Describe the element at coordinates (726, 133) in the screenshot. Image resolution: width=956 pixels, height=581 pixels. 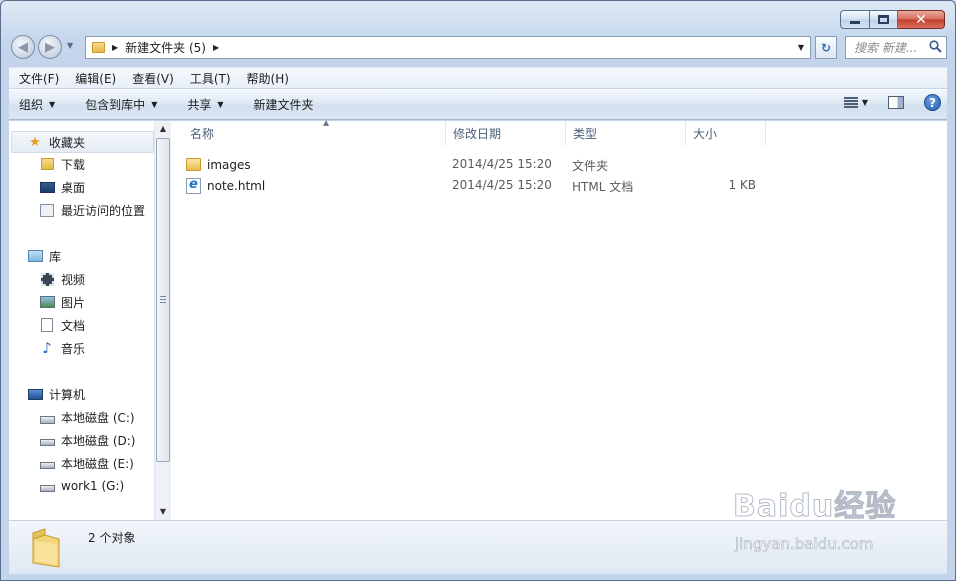
I see `column-header-size: 大小` at that location.